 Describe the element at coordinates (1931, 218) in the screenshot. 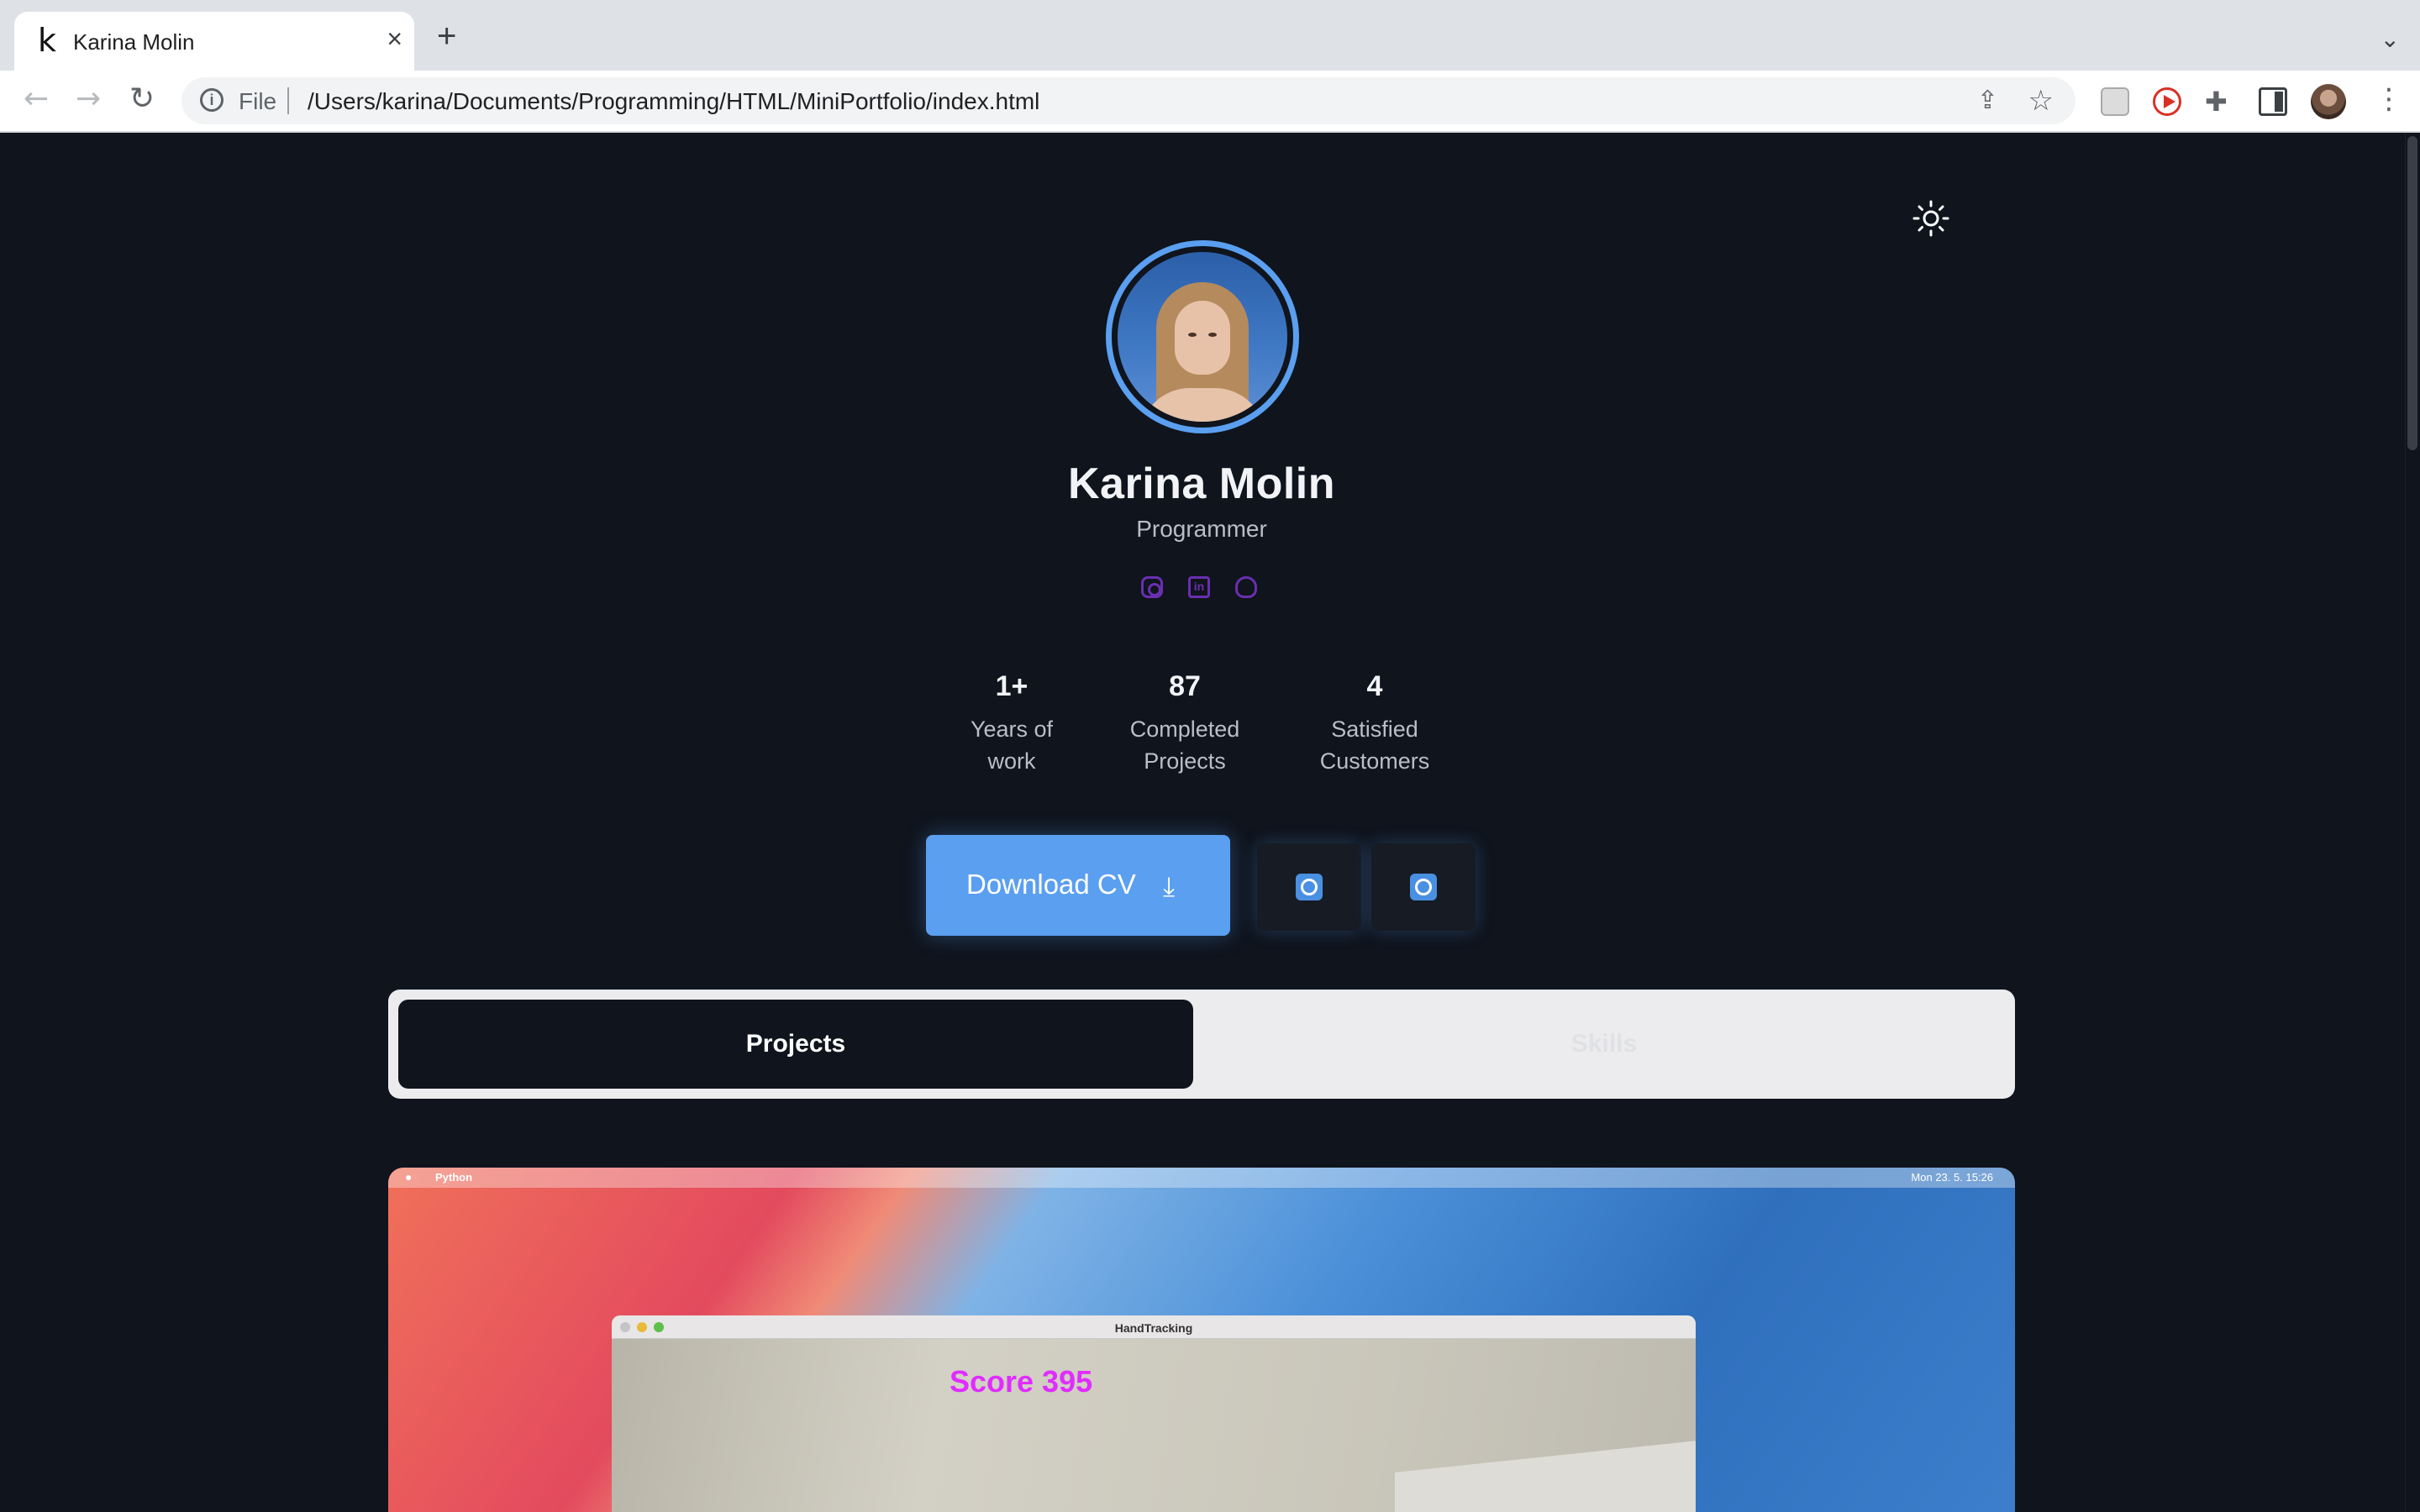

I see `sun-theme-toggle-icon` at that location.